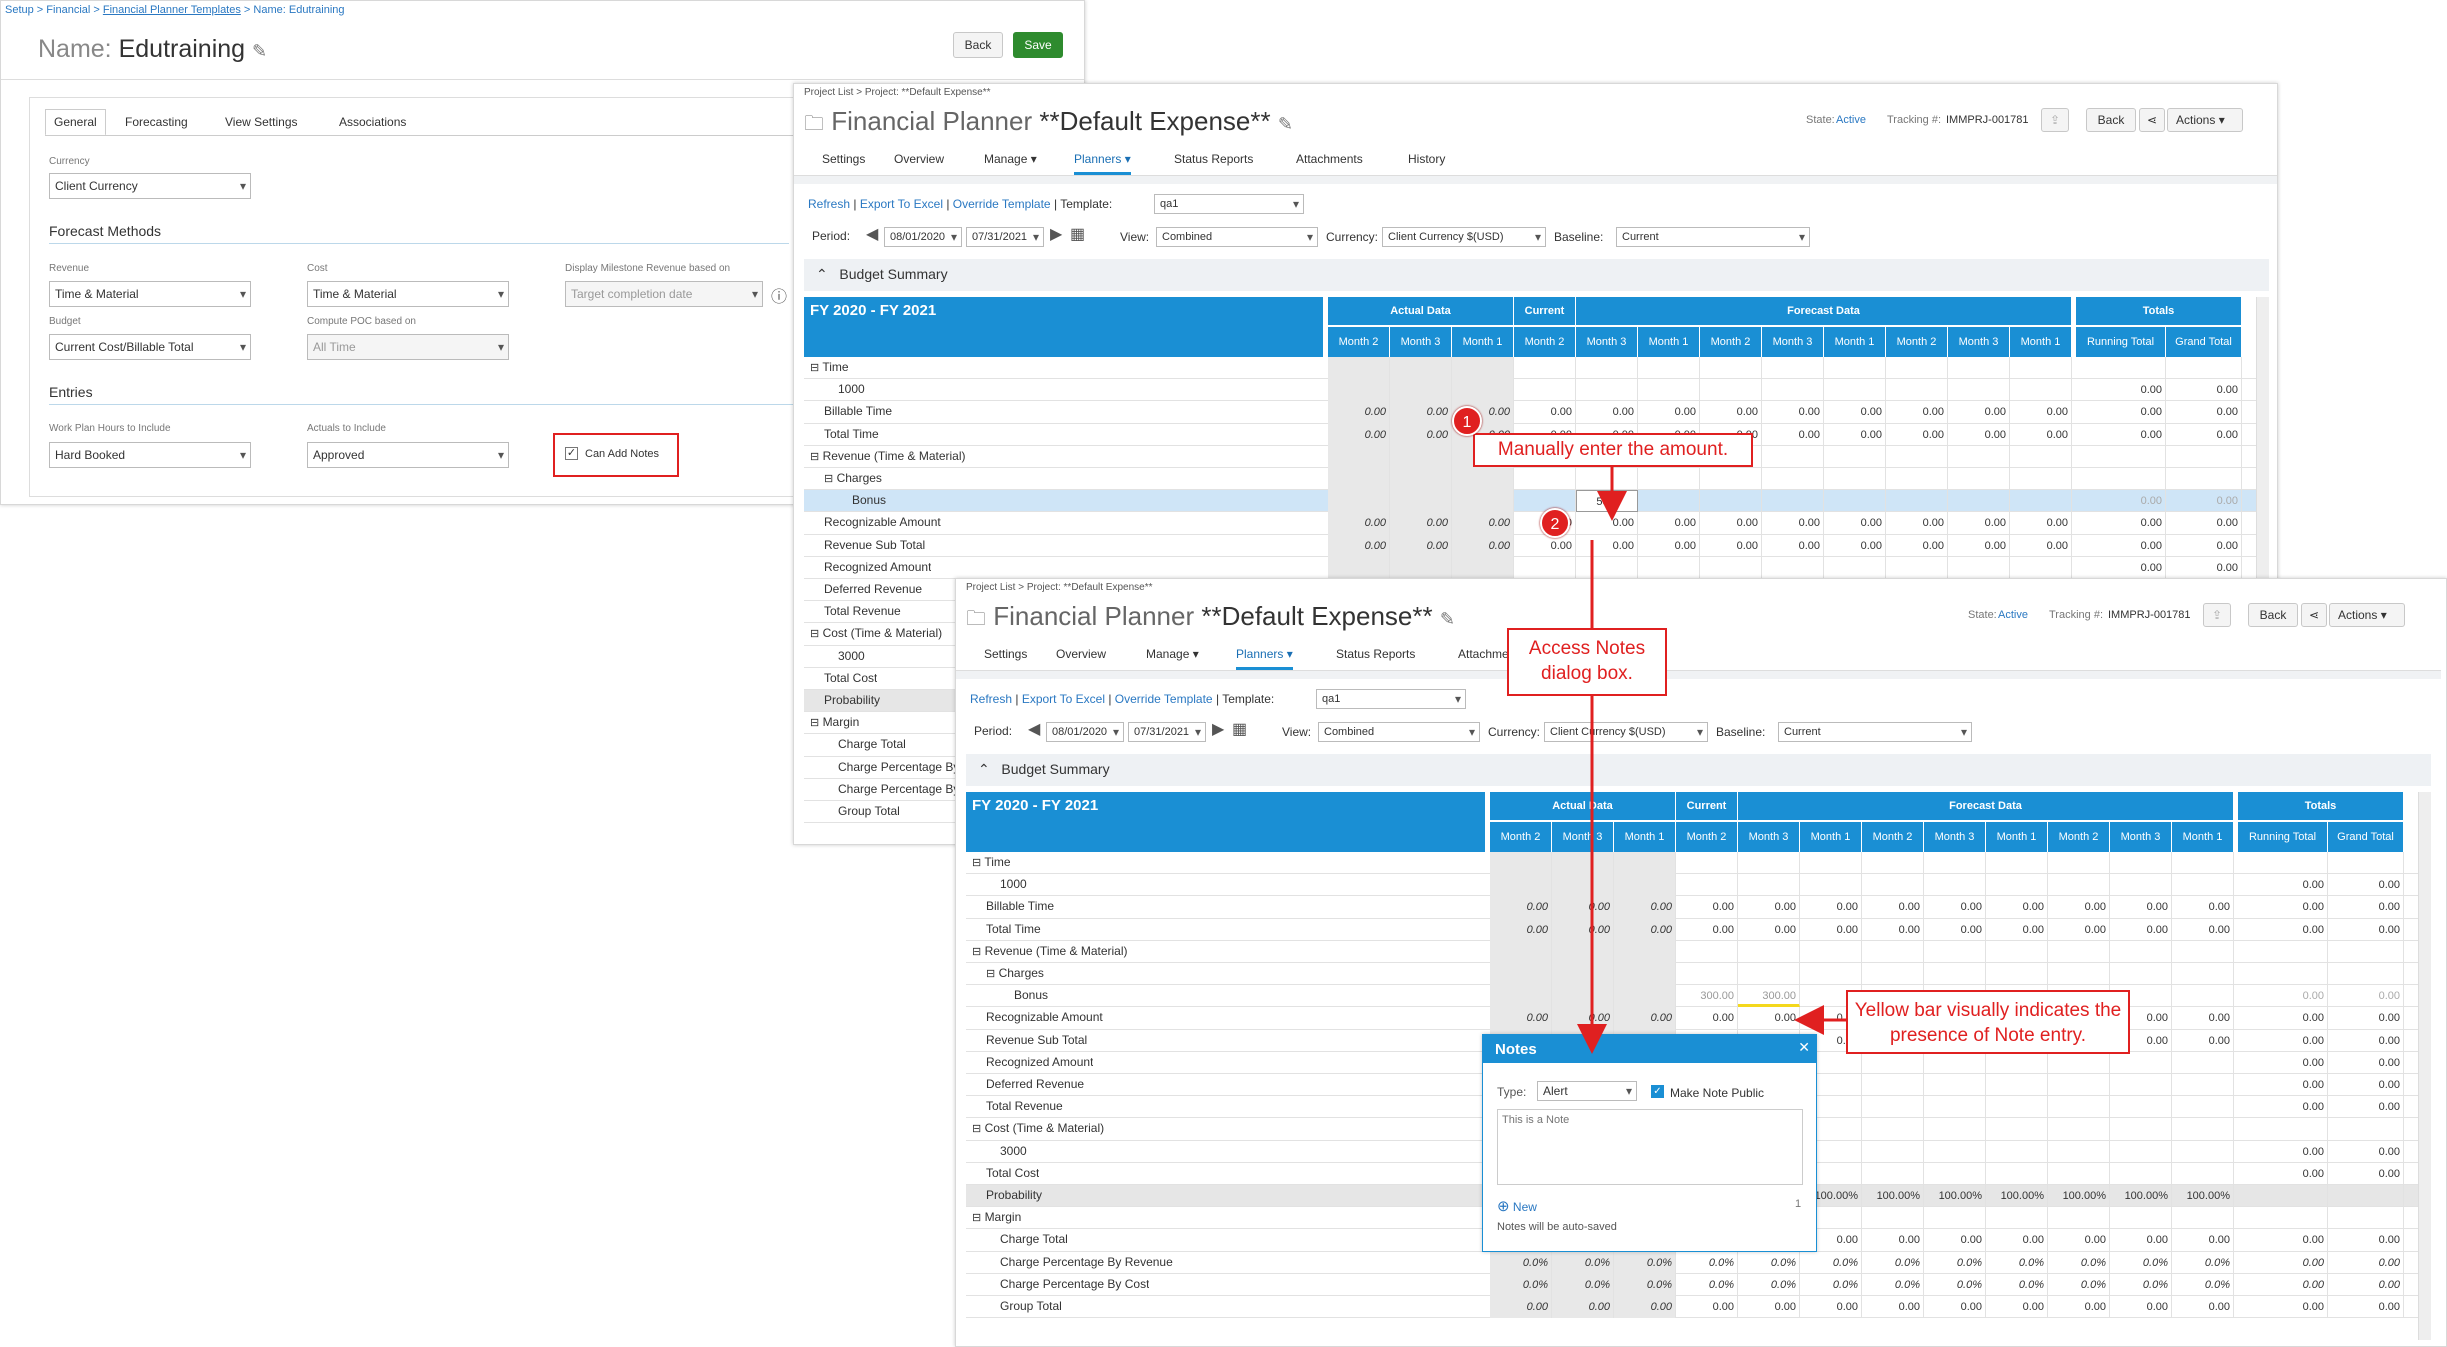 The height and width of the screenshot is (1347, 2447). Describe the element at coordinates (1517, 1206) in the screenshot. I see `new-note-button: ⊕ New` at that location.